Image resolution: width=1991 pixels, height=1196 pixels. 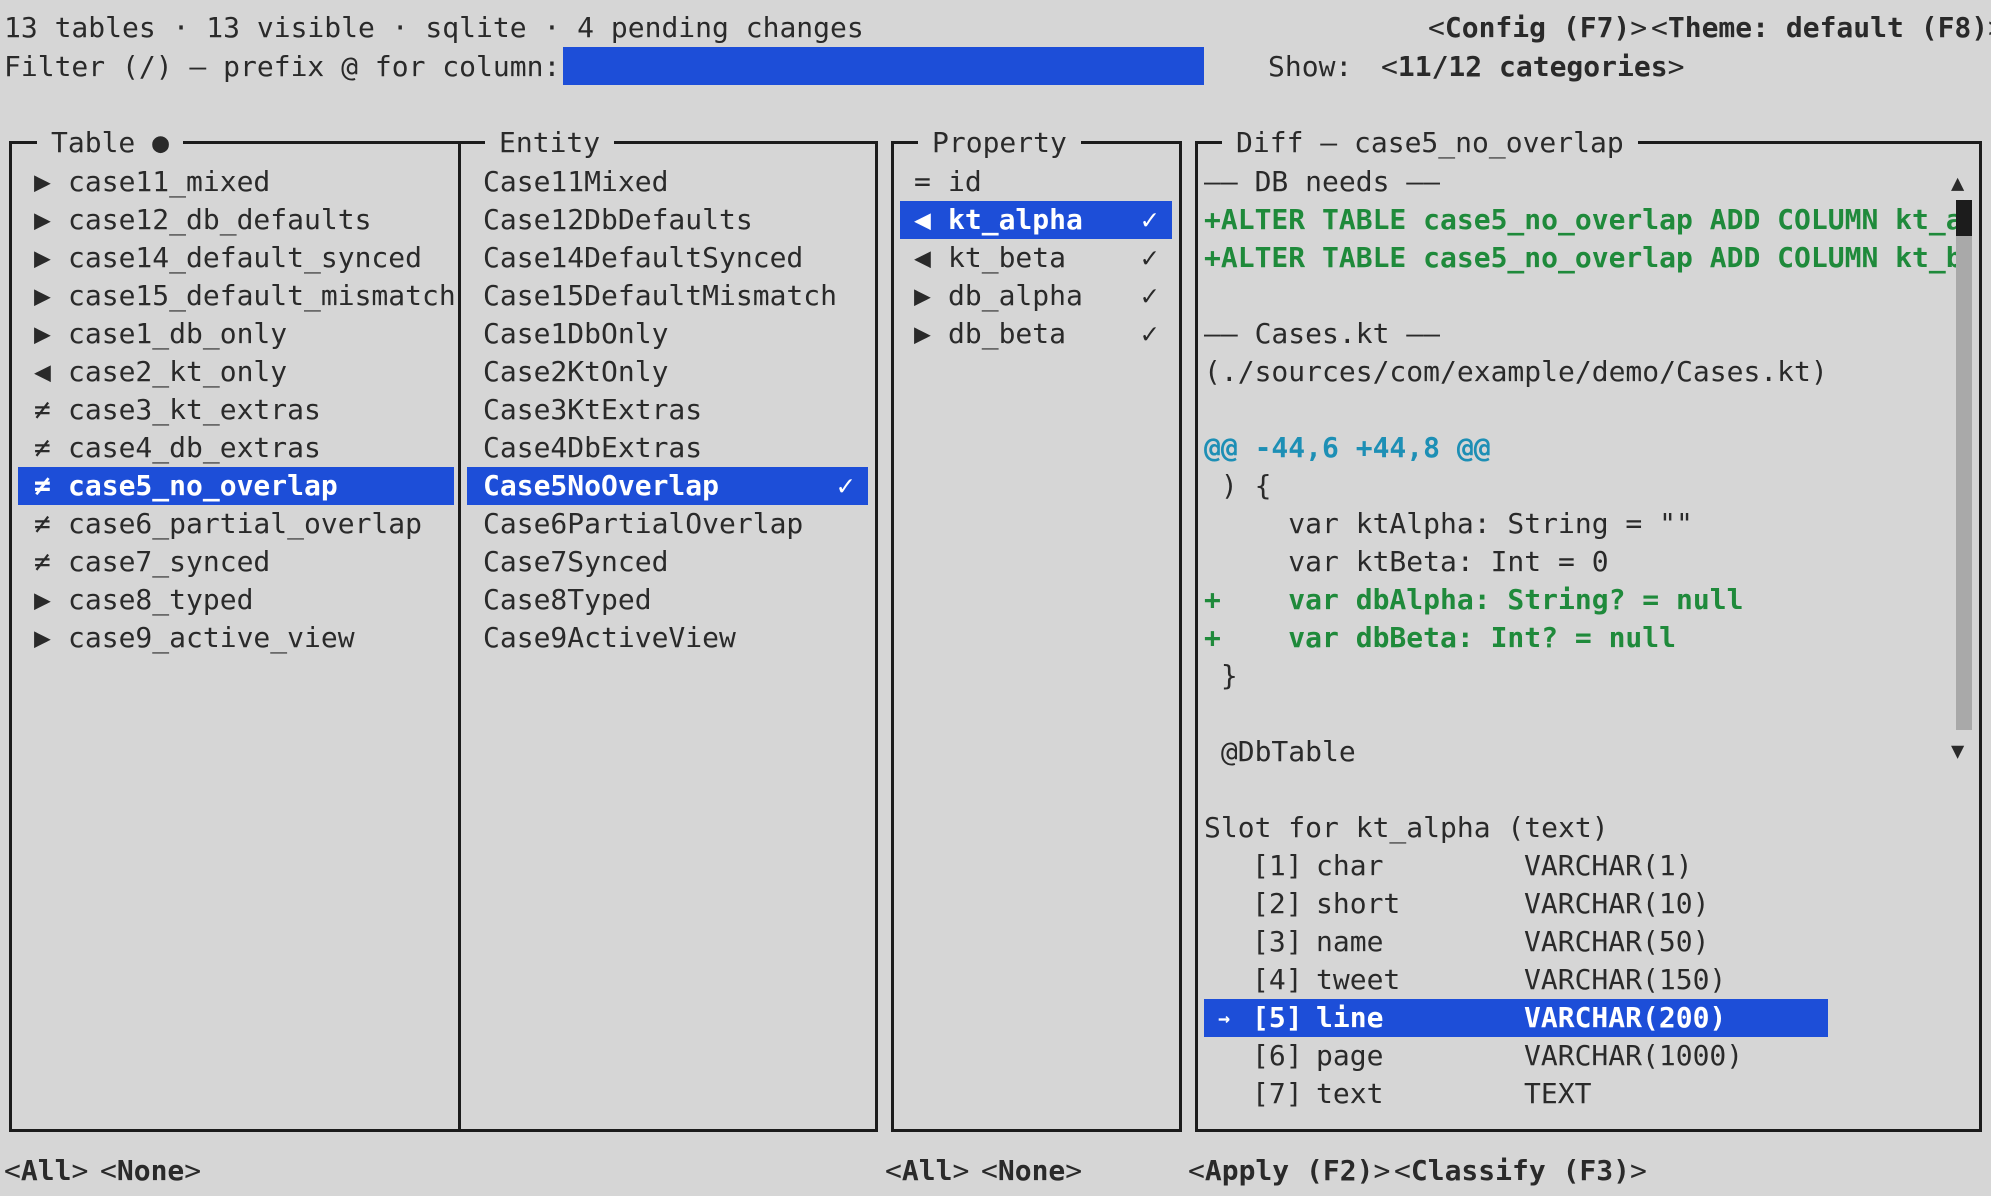 I want to click on entity-list-item: Case9ActiveView, so click(x=667, y=638).